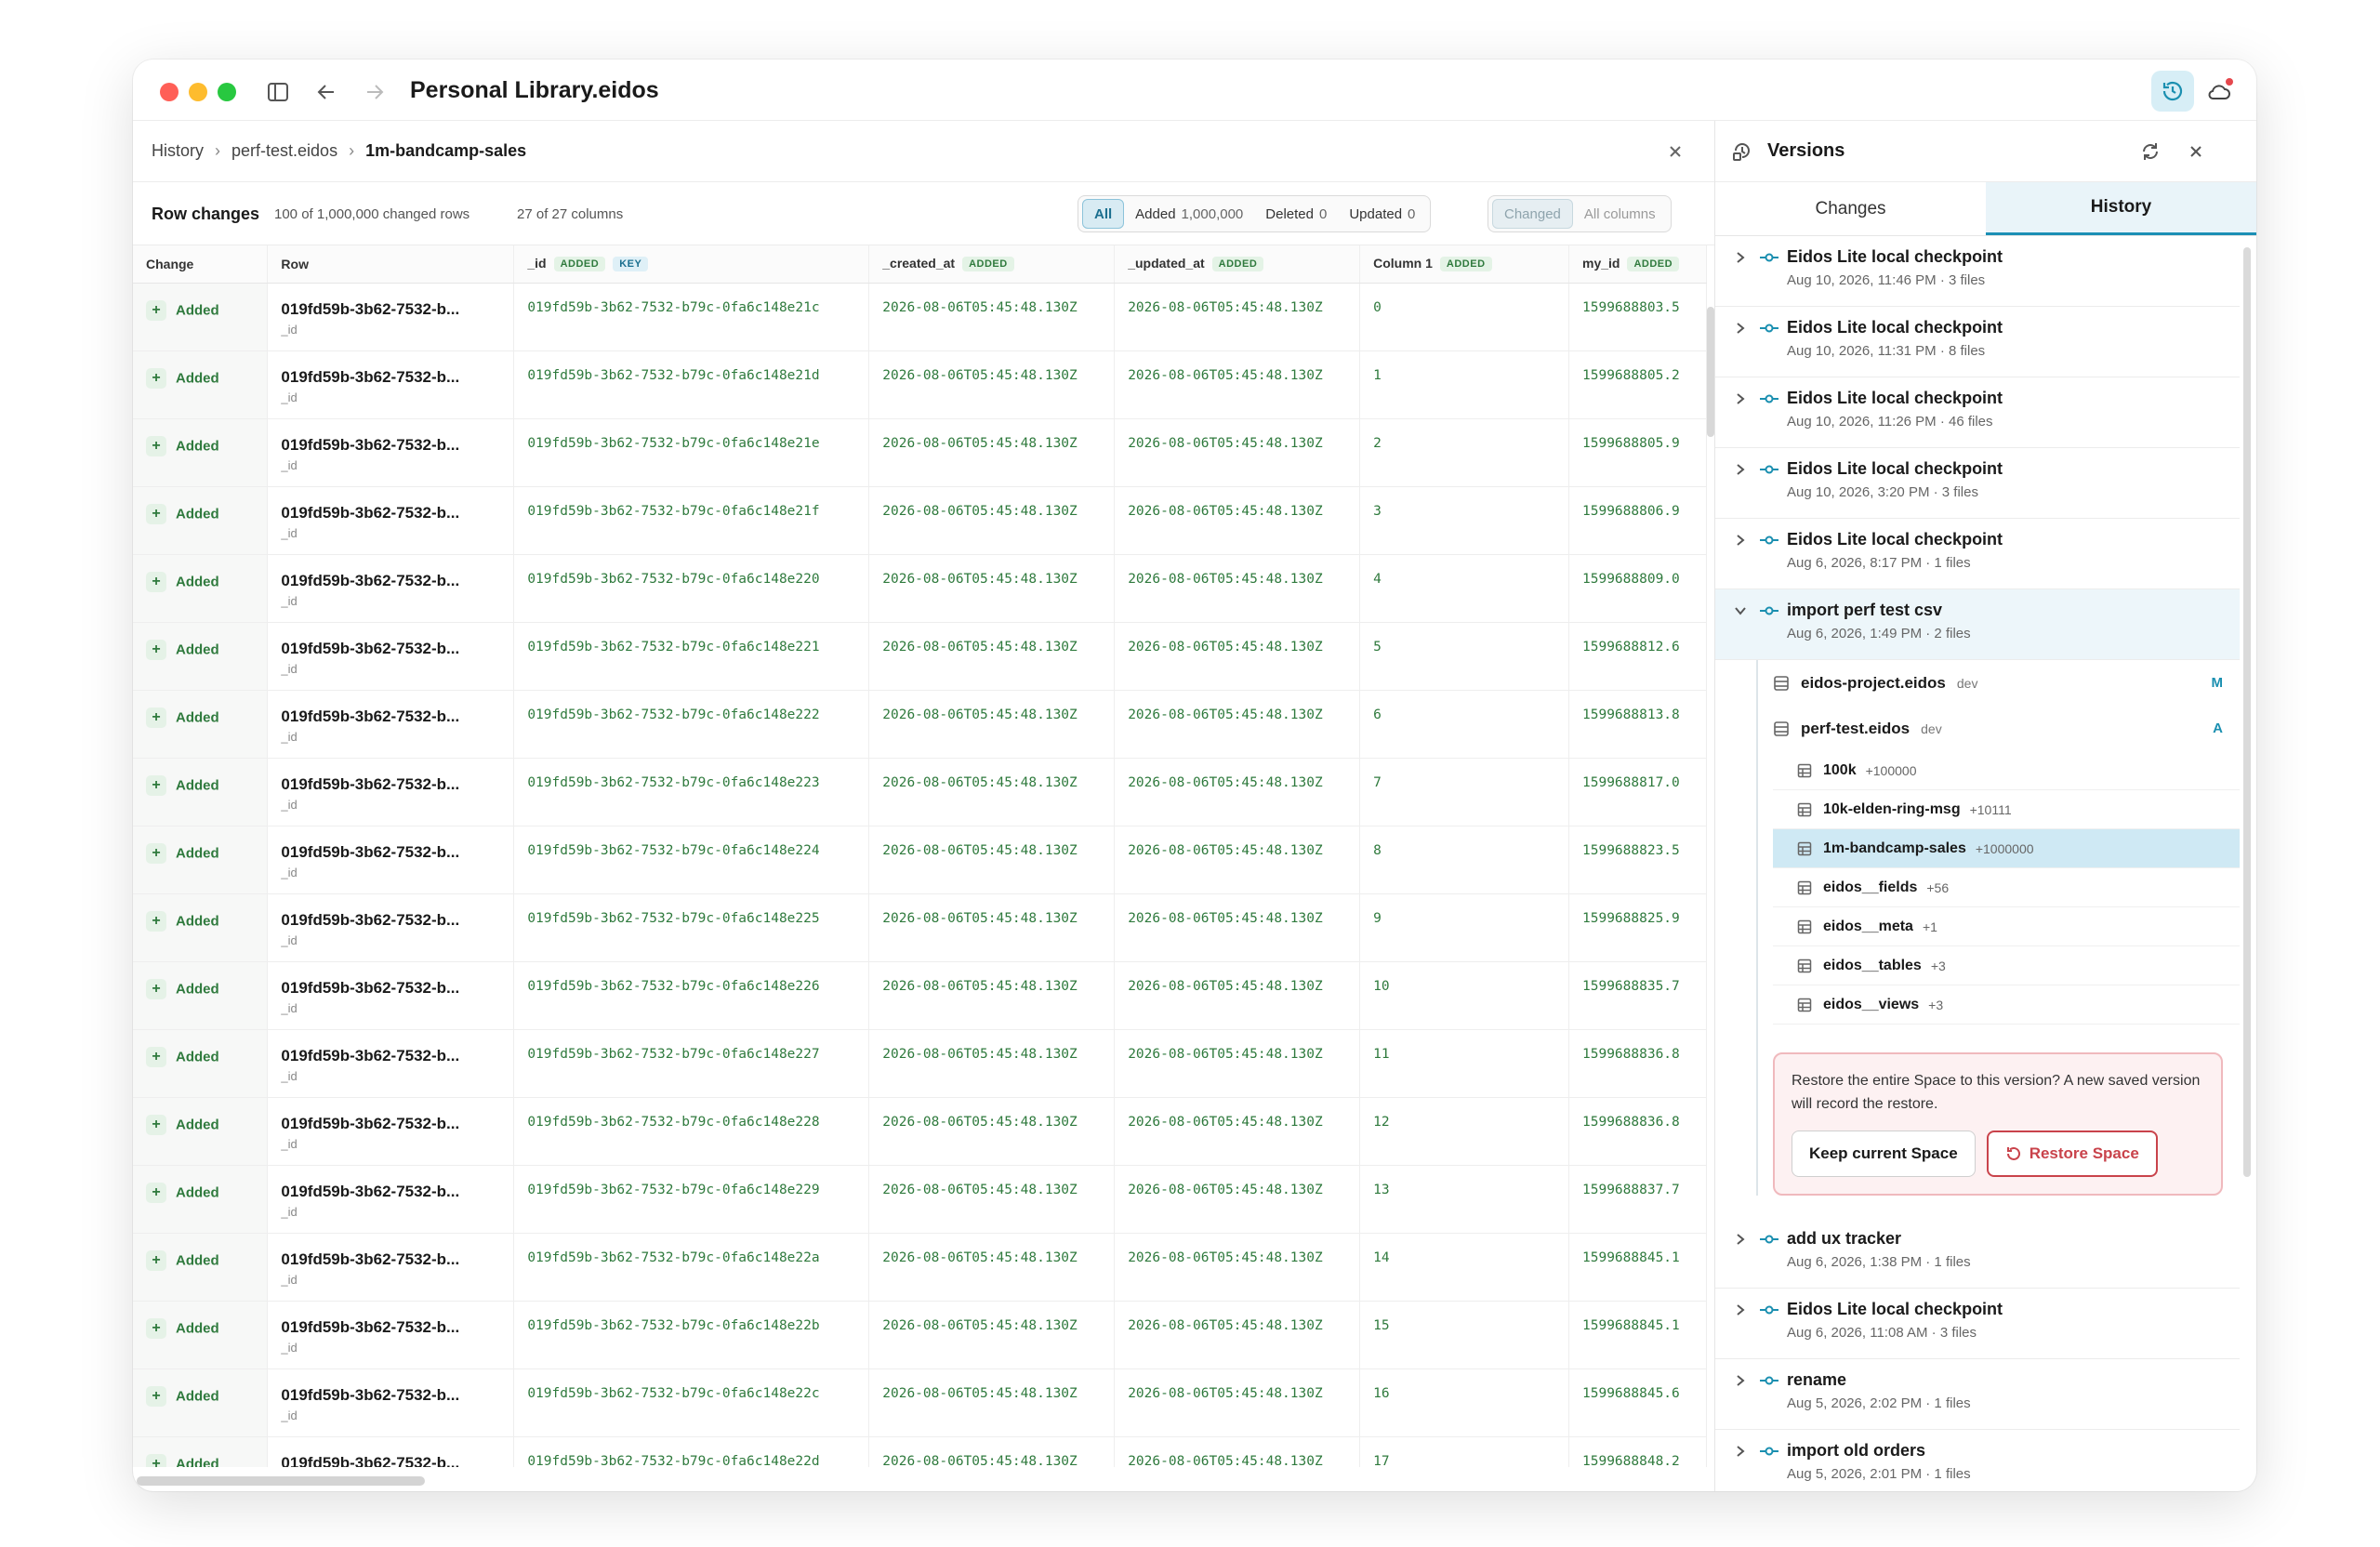 Image resolution: width=2380 pixels, height=1547 pixels. I want to click on mode-all-columns: All columns, so click(1620, 214).